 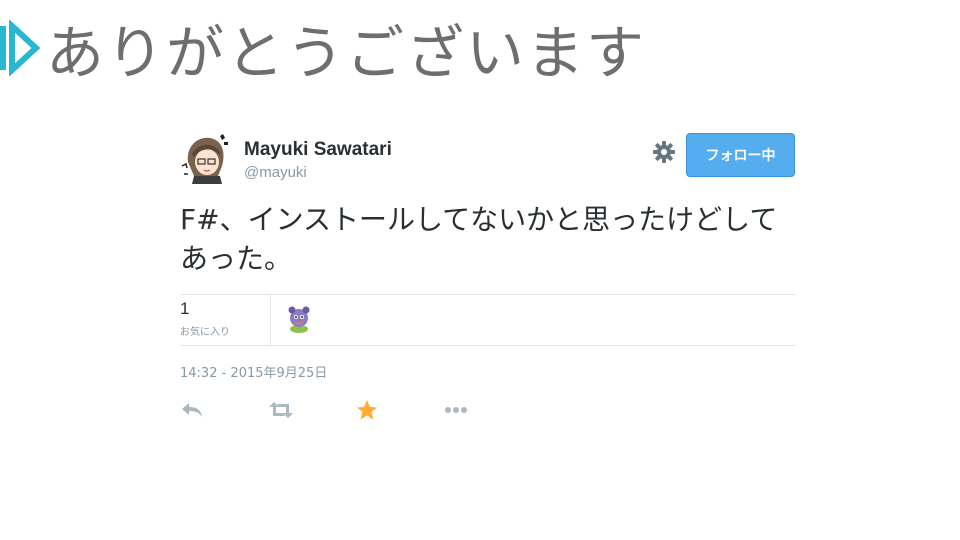 What do you see at coordinates (318, 150) in the screenshot?
I see `author-name: Mayuki Sawatari` at bounding box center [318, 150].